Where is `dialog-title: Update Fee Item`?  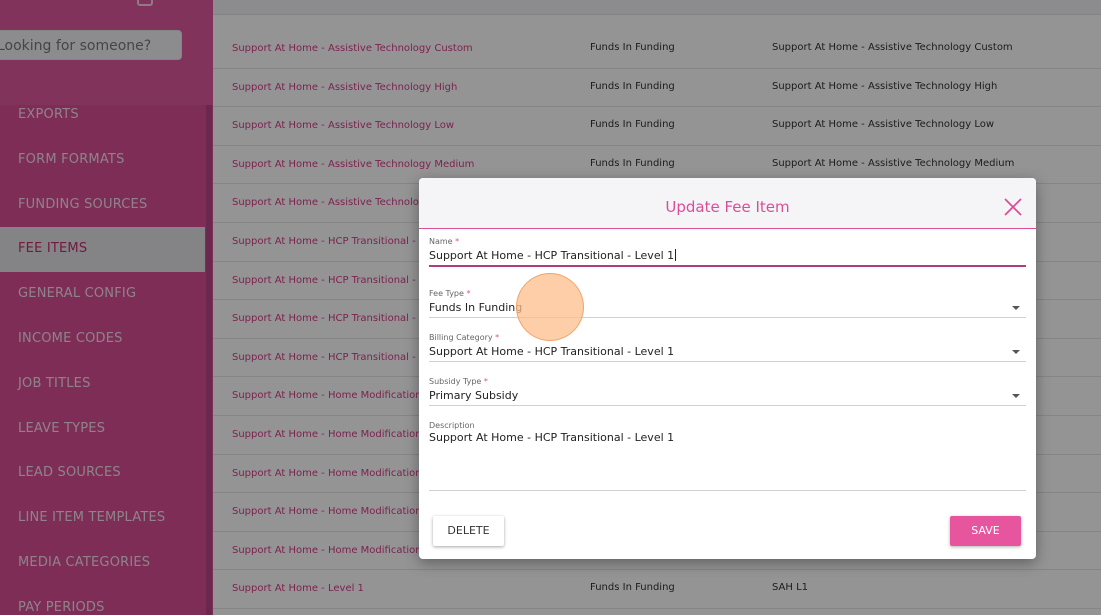 dialog-title: Update Fee Item is located at coordinates (727, 207).